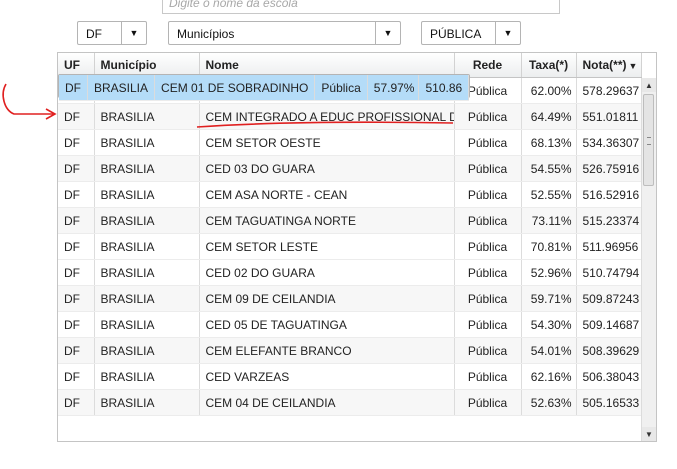 This screenshot has height=469, width=677. What do you see at coordinates (549, 298) in the screenshot?
I see `cell-taxa: 59.71%` at bounding box center [549, 298].